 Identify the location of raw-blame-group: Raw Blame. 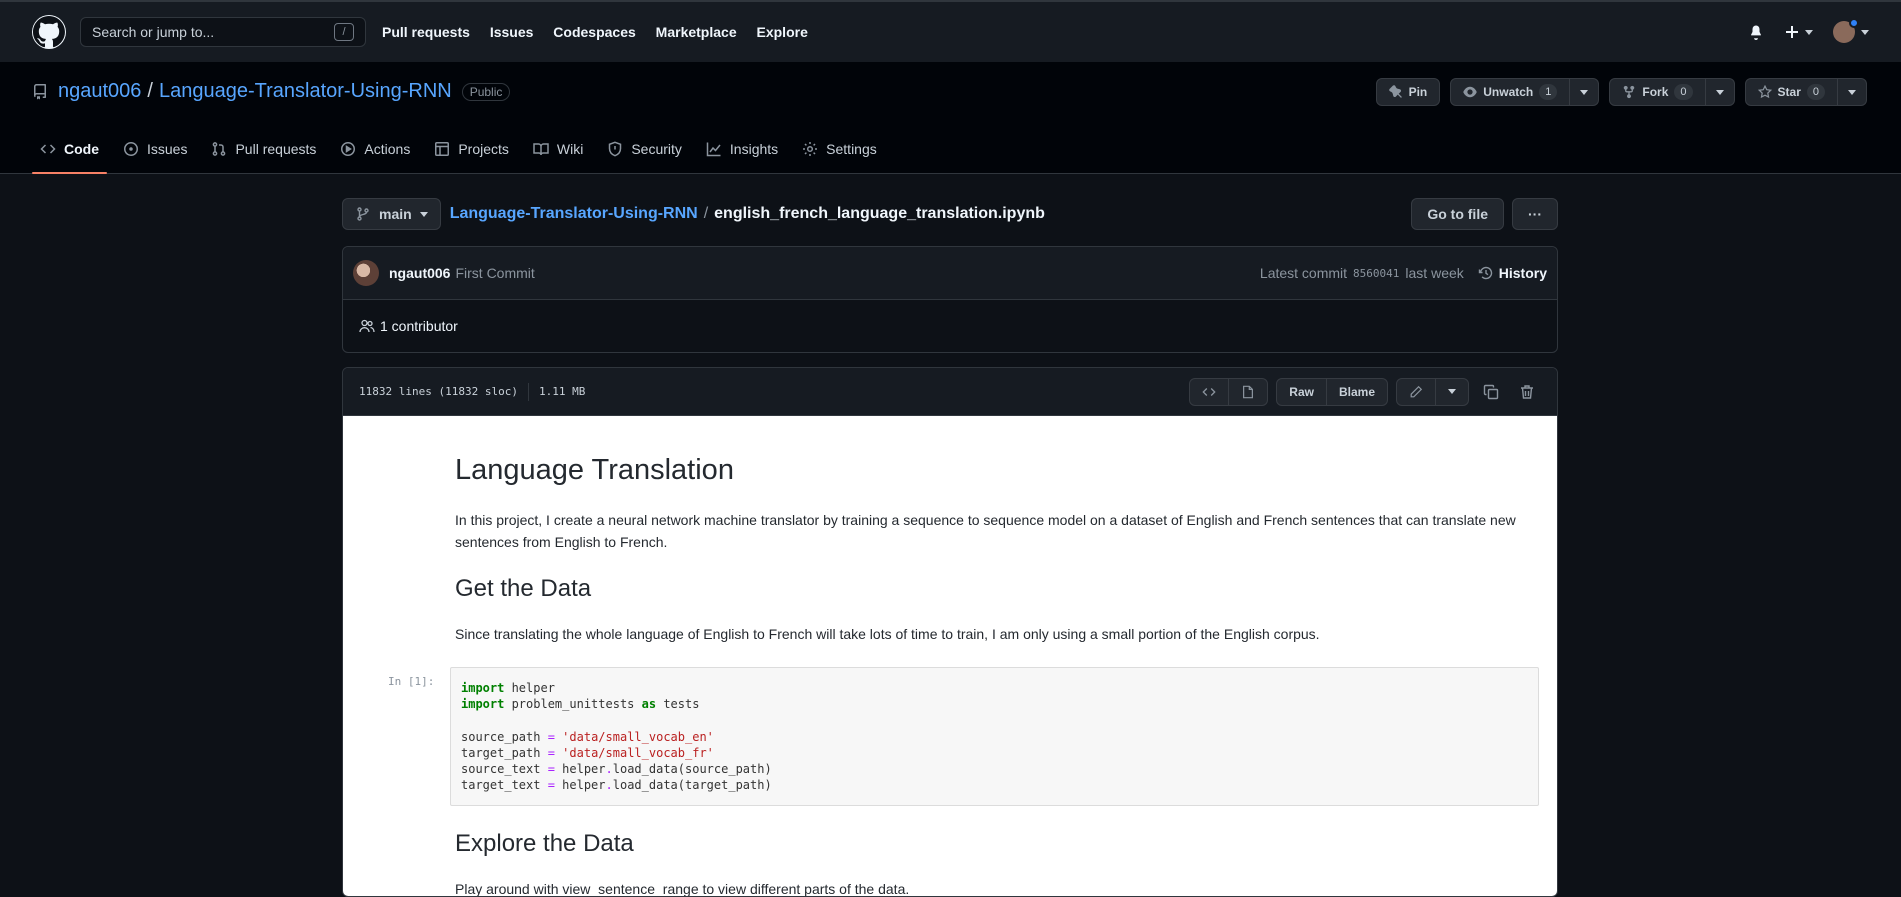
(1332, 391).